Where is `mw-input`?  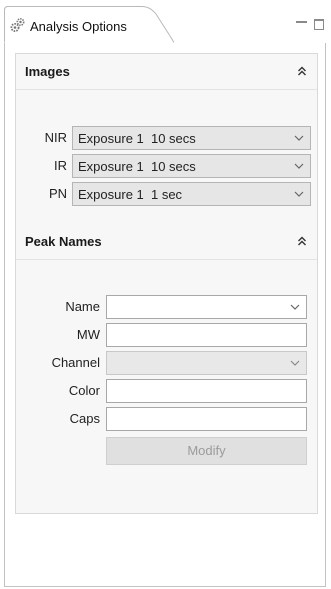
mw-input is located at coordinates (206, 335).